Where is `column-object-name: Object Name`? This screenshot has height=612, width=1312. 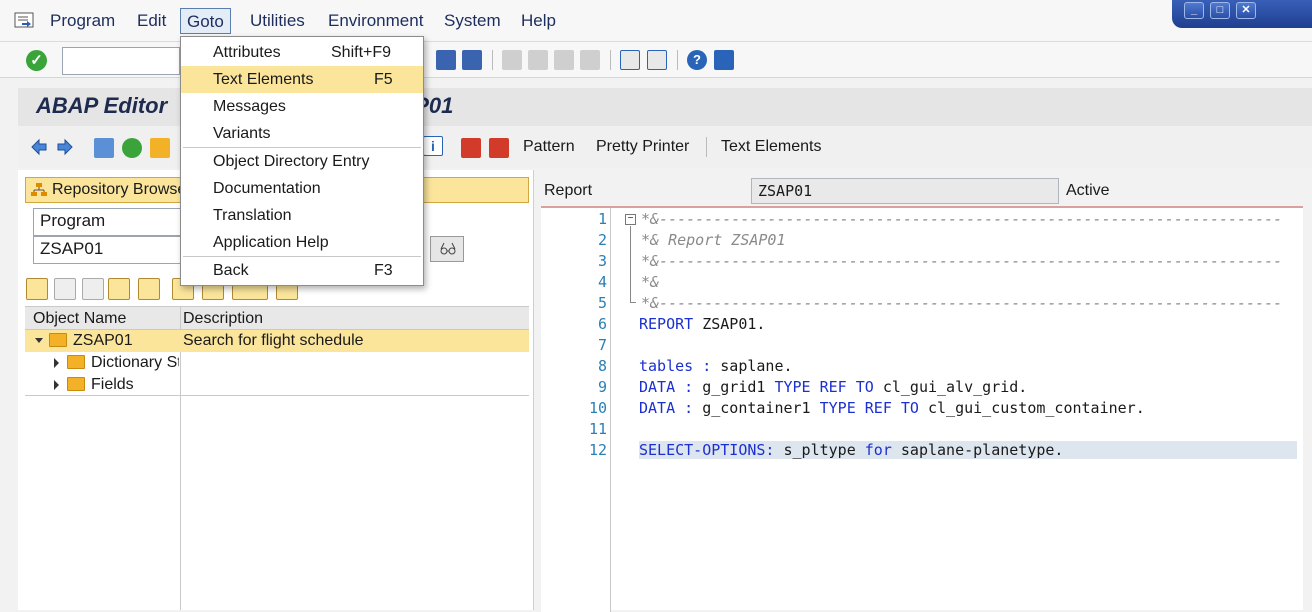 column-object-name: Object Name is located at coordinates (80, 318).